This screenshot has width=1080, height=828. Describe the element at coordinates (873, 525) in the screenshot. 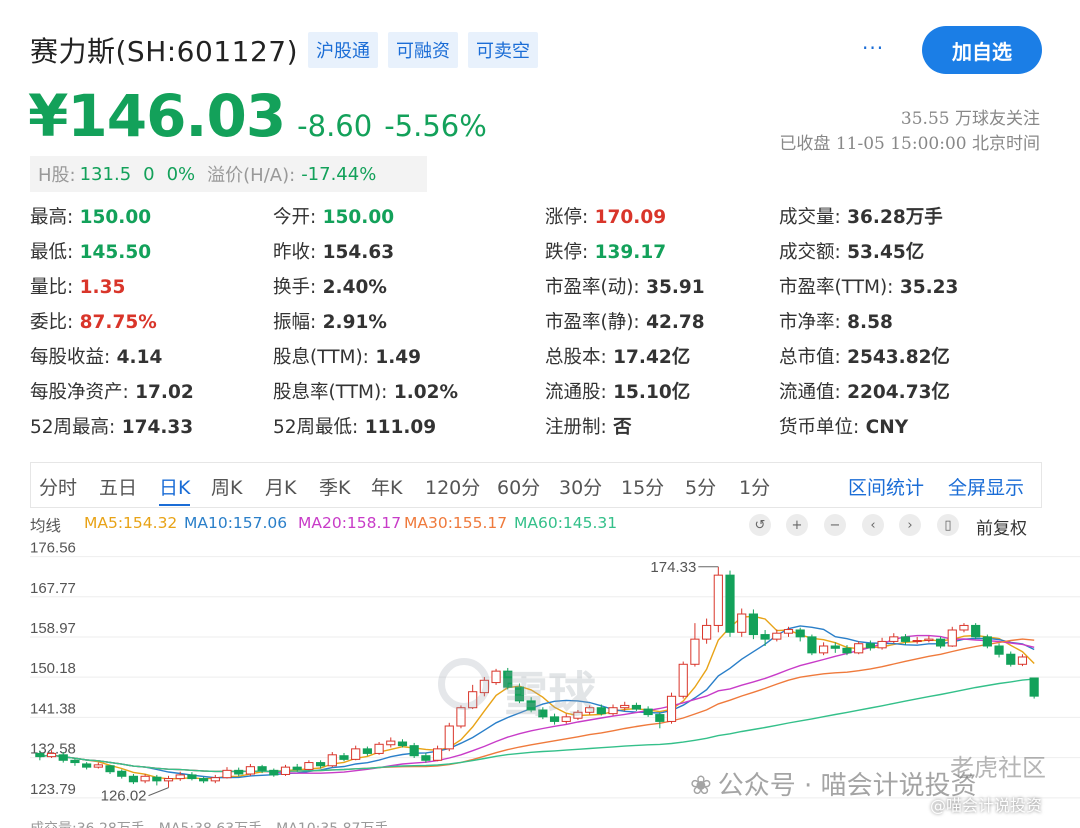

I see `chevron-left-icon: ‹` at that location.